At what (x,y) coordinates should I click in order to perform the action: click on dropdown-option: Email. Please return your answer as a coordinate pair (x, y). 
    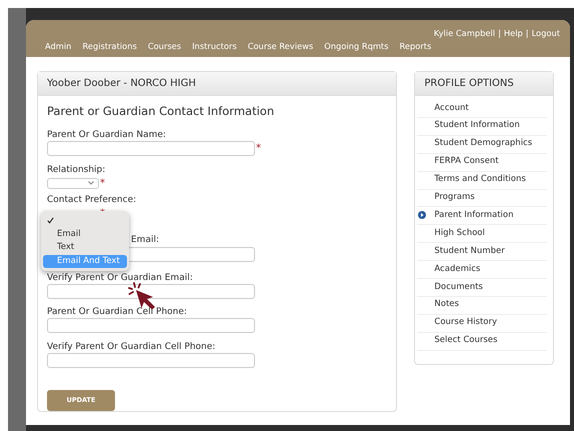
    Looking at the image, I should click on (85, 234).